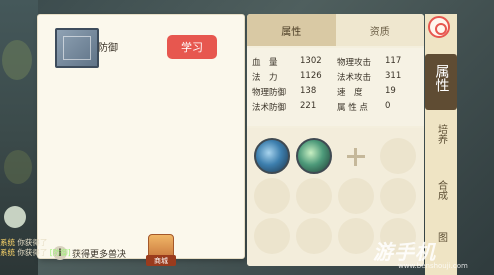 The height and width of the screenshot is (275, 494). Describe the element at coordinates (441, 134) in the screenshot. I see `side-tab-label: 培养` at that location.